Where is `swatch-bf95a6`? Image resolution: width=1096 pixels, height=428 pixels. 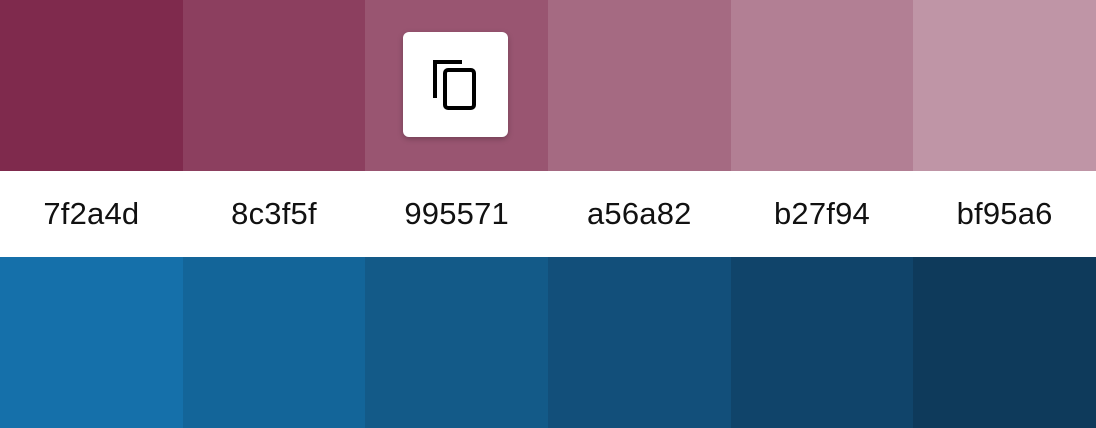 swatch-bf95a6 is located at coordinates (1004, 85).